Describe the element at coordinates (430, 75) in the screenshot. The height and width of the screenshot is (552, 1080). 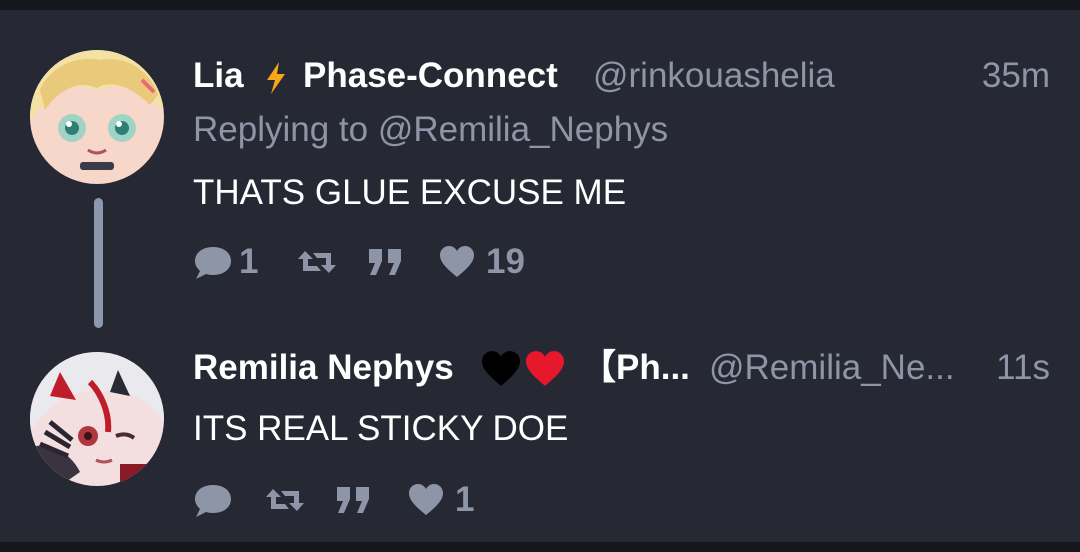
I see `display-name-suffix: Phase-Connect` at that location.